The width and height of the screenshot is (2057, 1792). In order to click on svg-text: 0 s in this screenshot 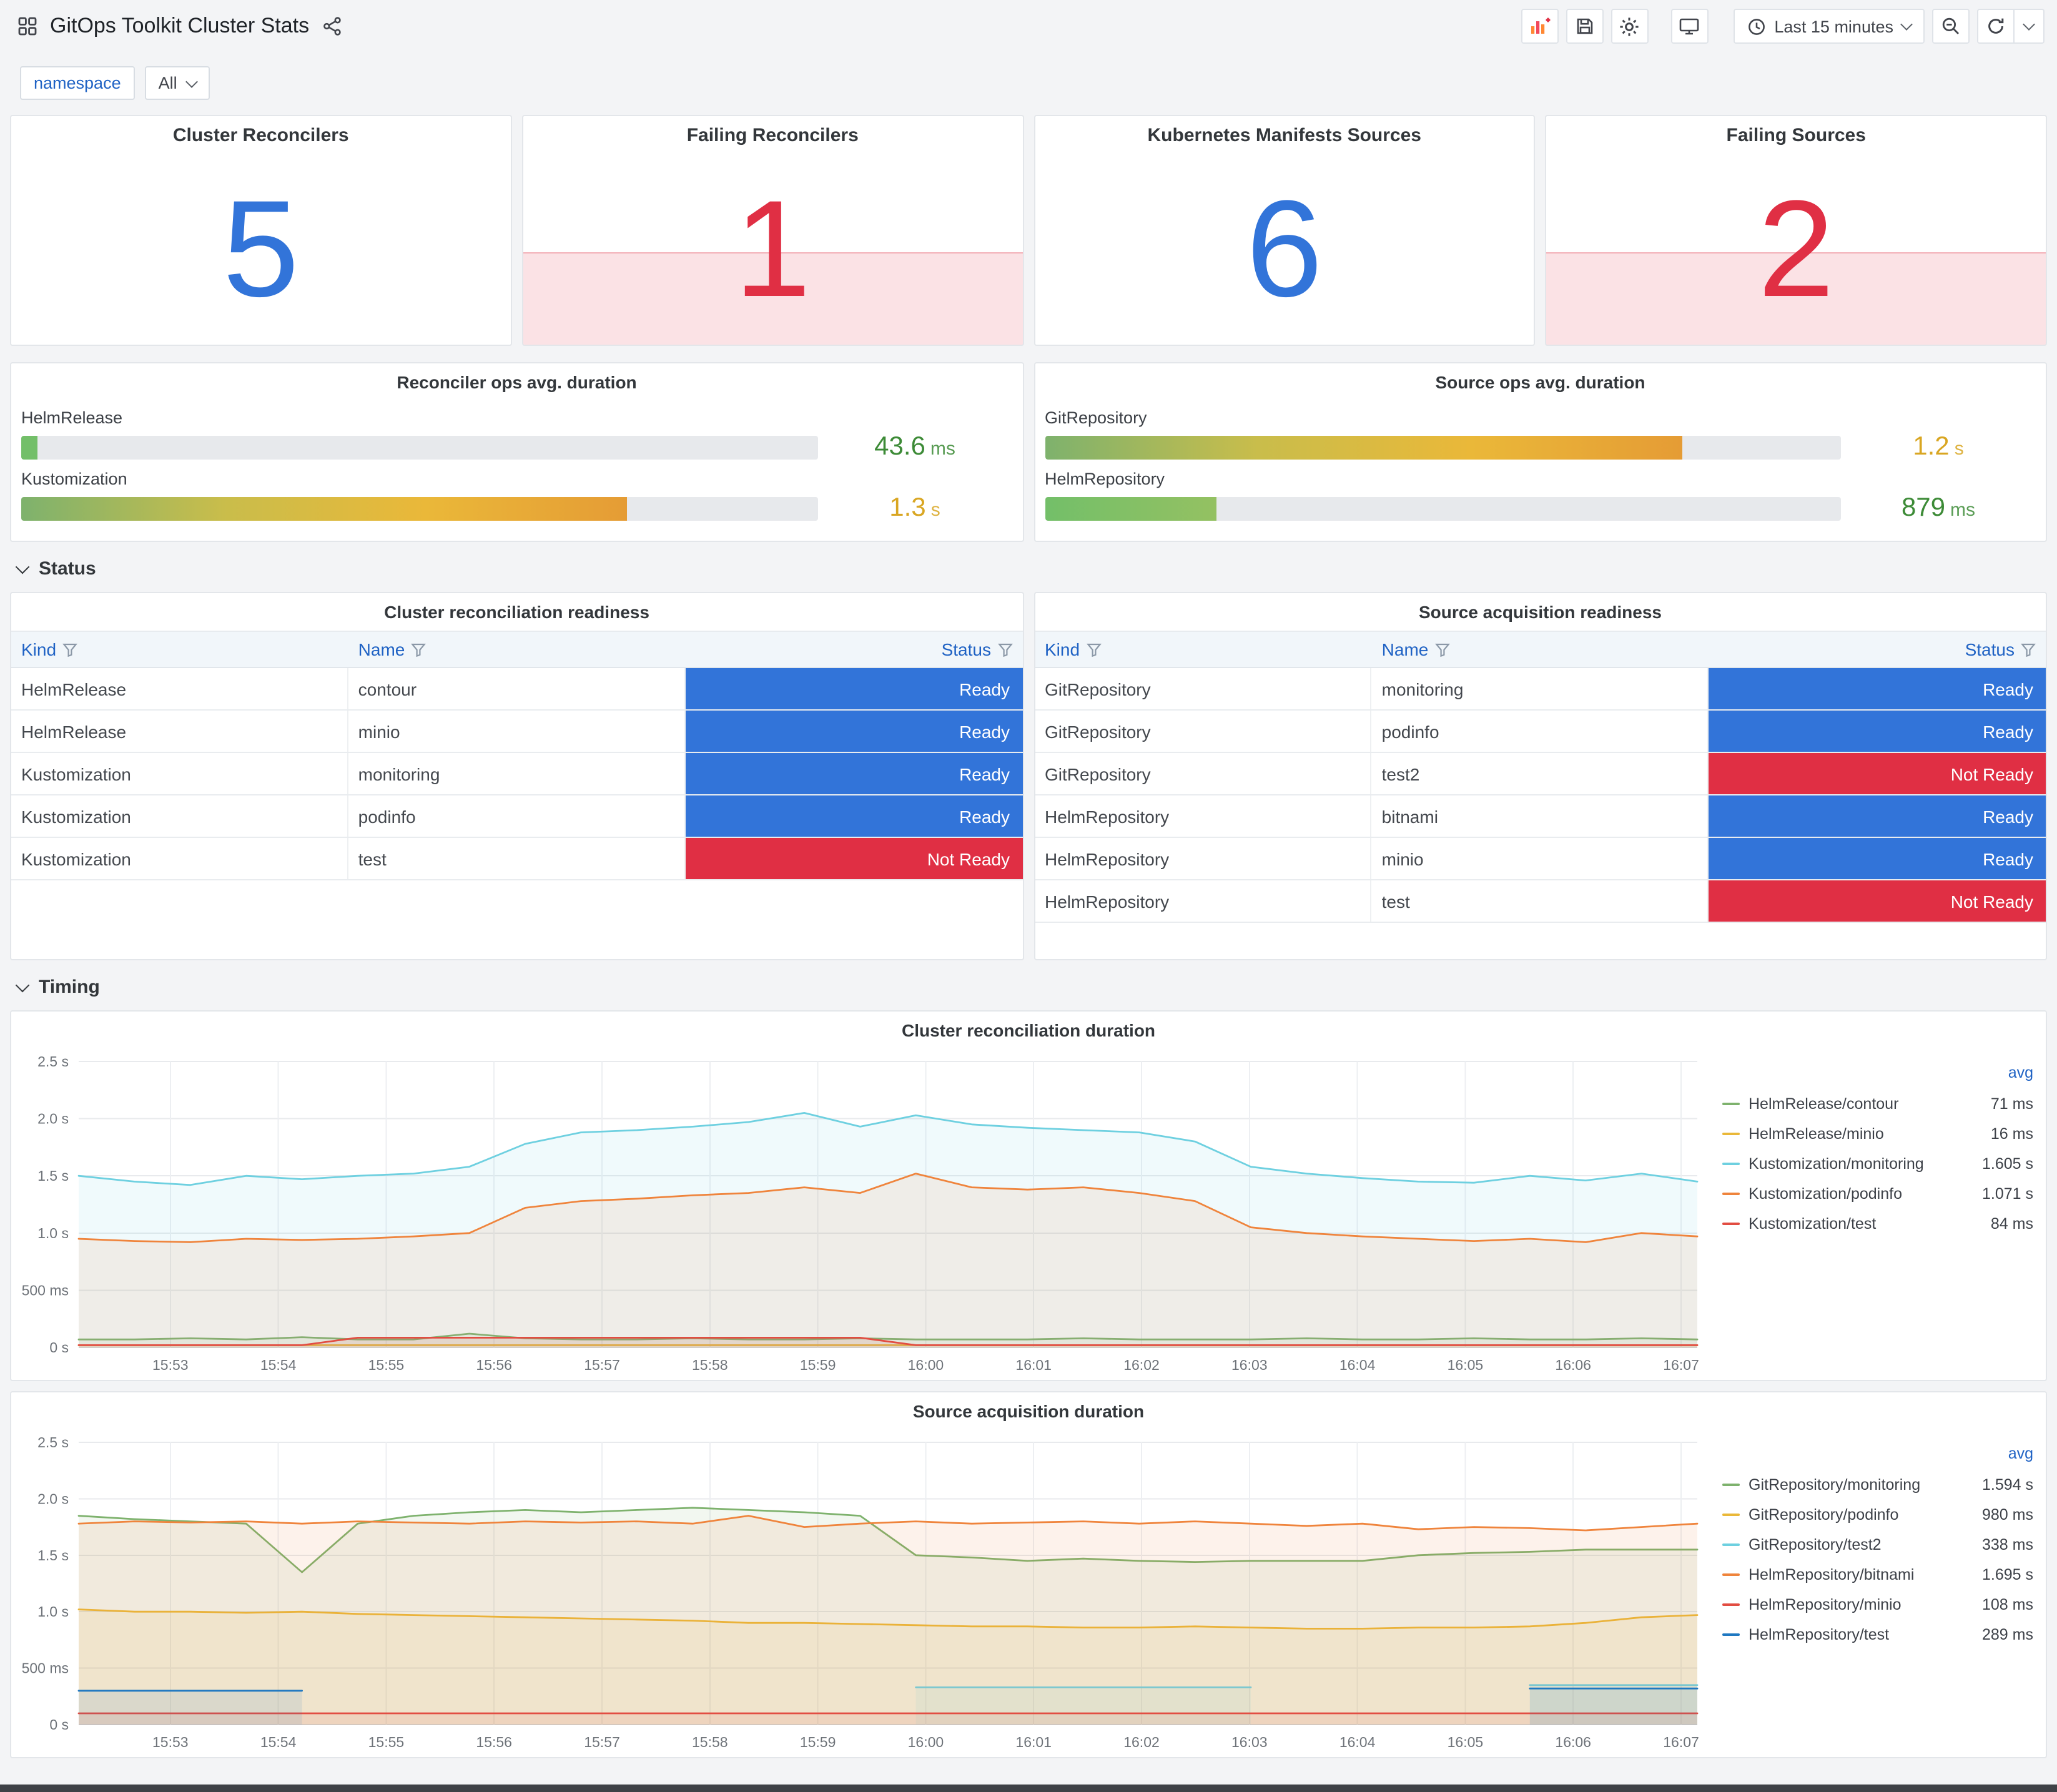, I will do `click(59, 1724)`.